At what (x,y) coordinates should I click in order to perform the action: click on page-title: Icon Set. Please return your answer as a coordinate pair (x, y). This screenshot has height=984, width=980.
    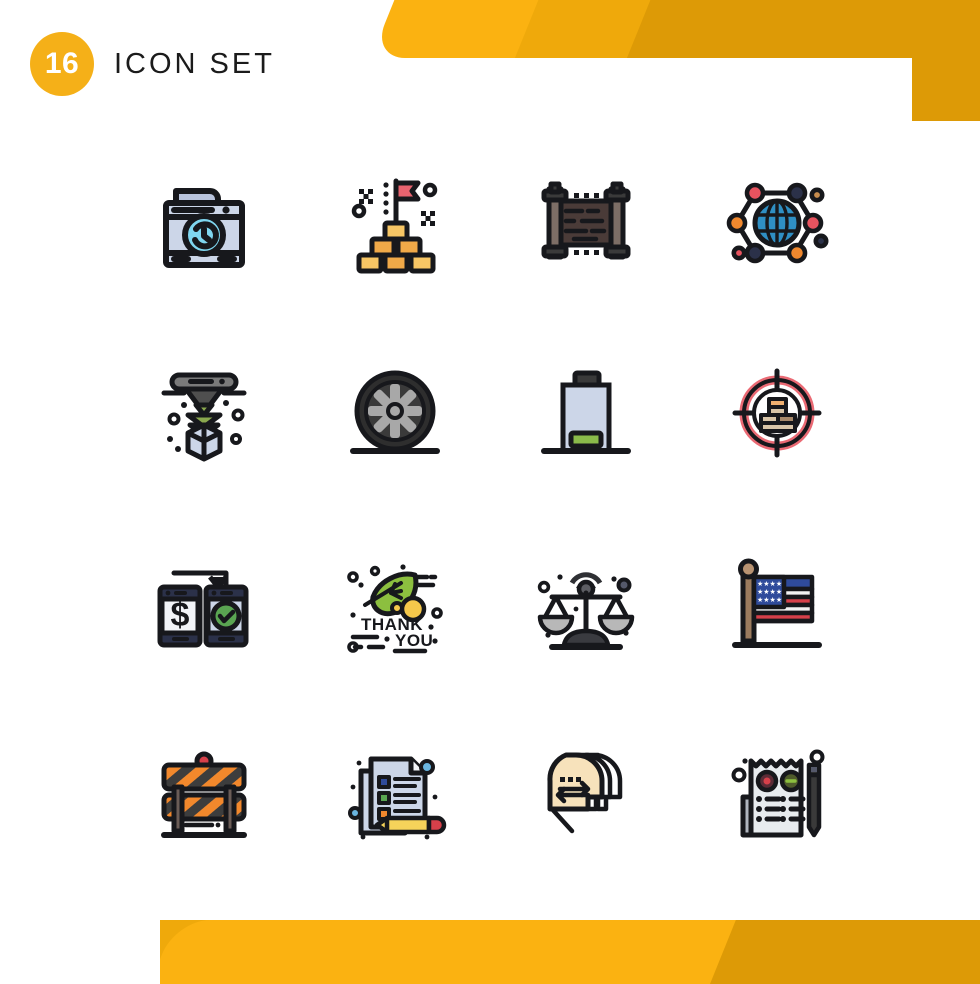
    Looking at the image, I should click on (194, 63).